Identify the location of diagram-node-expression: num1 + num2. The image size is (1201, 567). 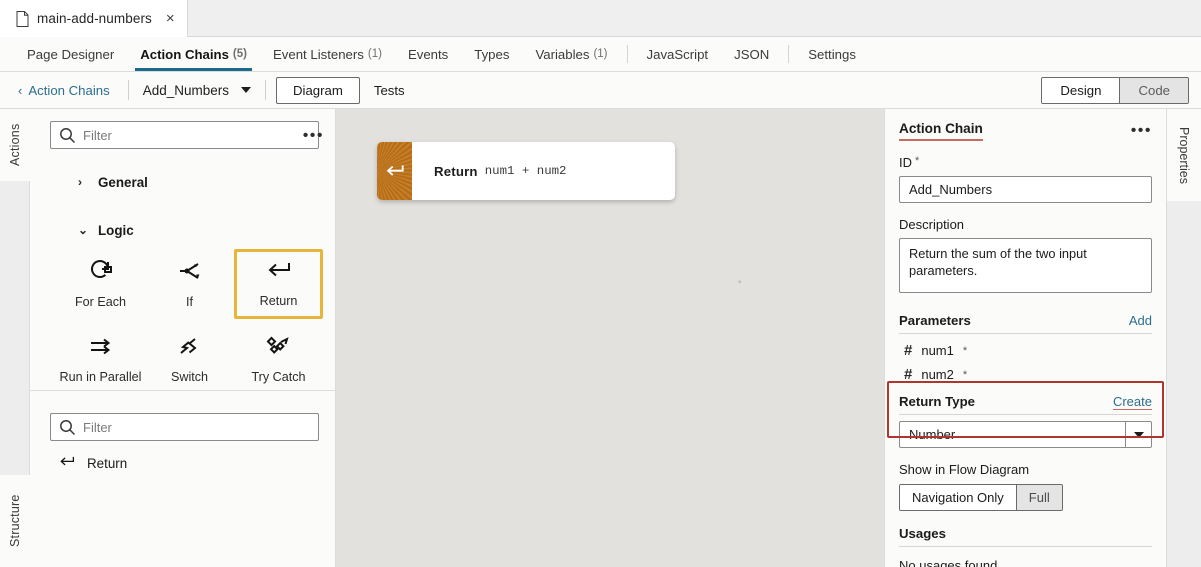
(525, 171).